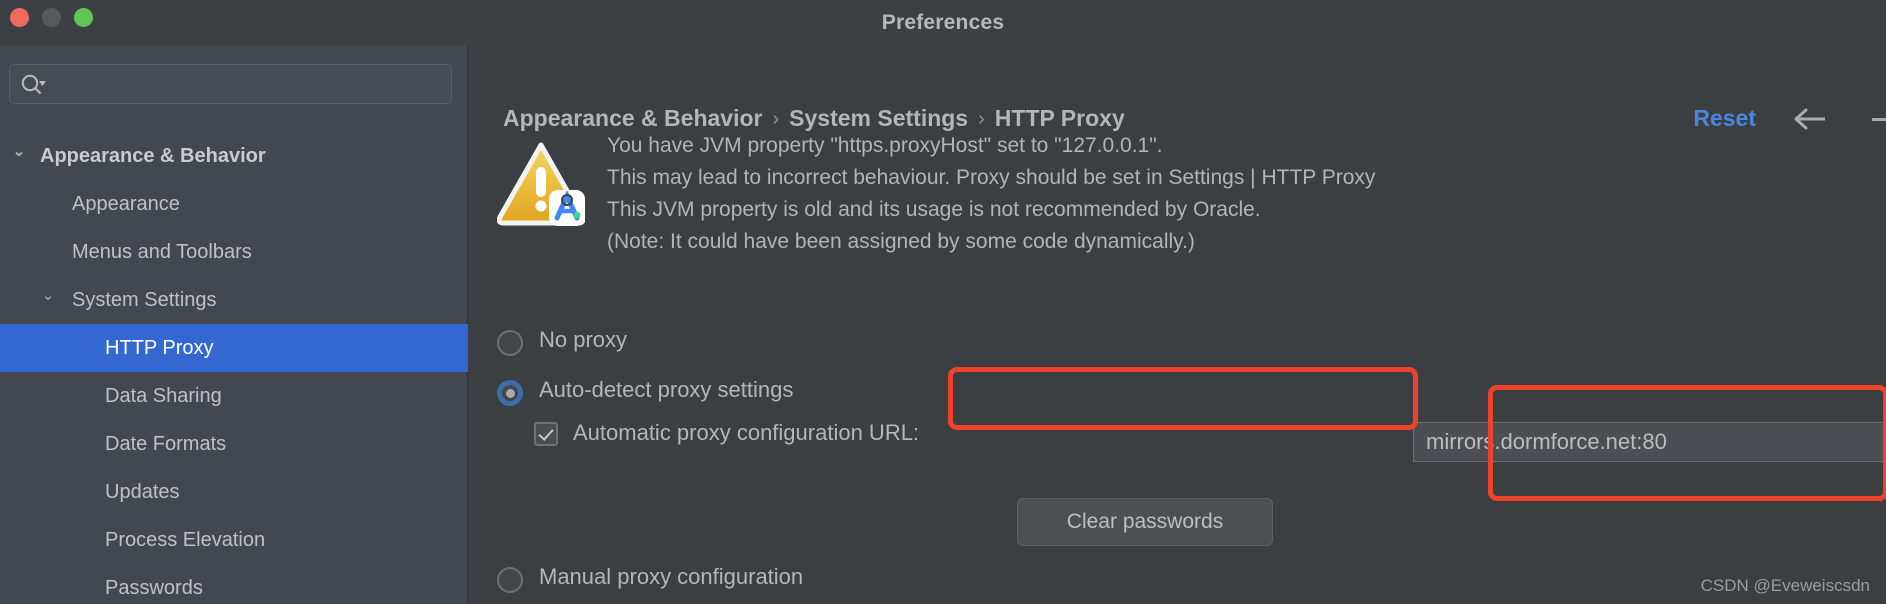 This screenshot has width=1886, height=604. Describe the element at coordinates (671, 576) in the screenshot. I see `radio-manual-proxy-label: Manual proxy configuration` at that location.